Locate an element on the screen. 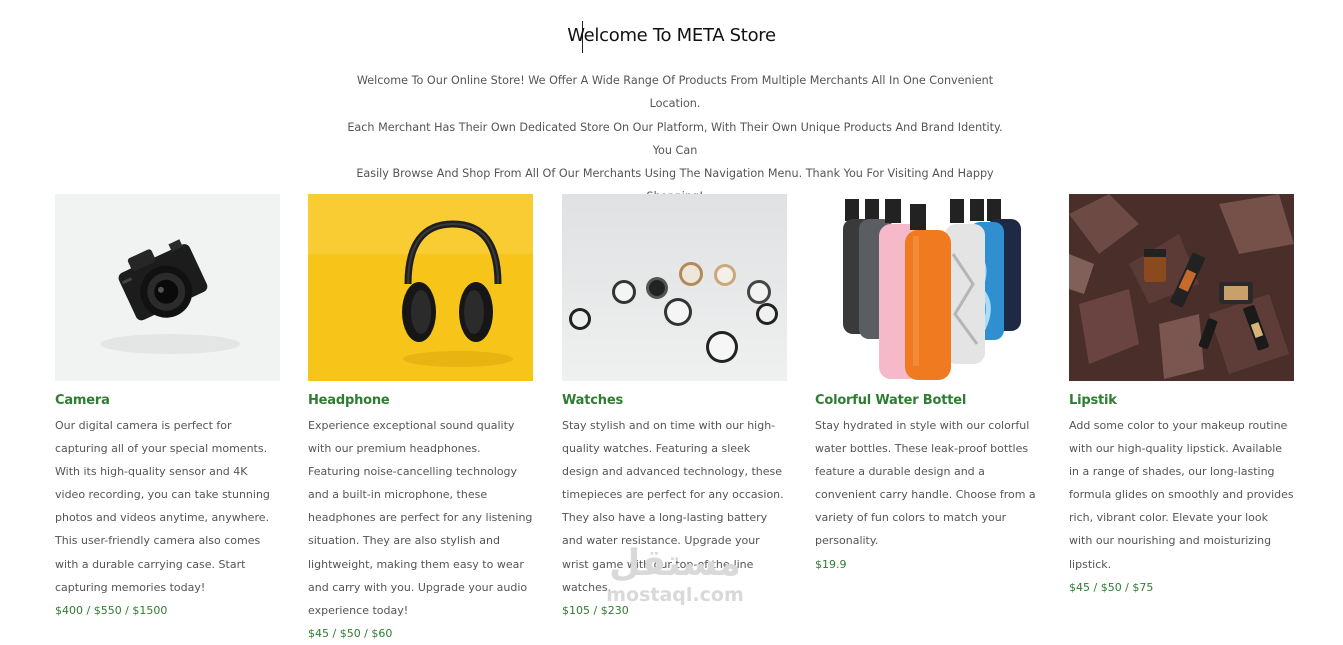 The image size is (1343, 645). product-price: $45 / $50 / $75 is located at coordinates (1111, 587).